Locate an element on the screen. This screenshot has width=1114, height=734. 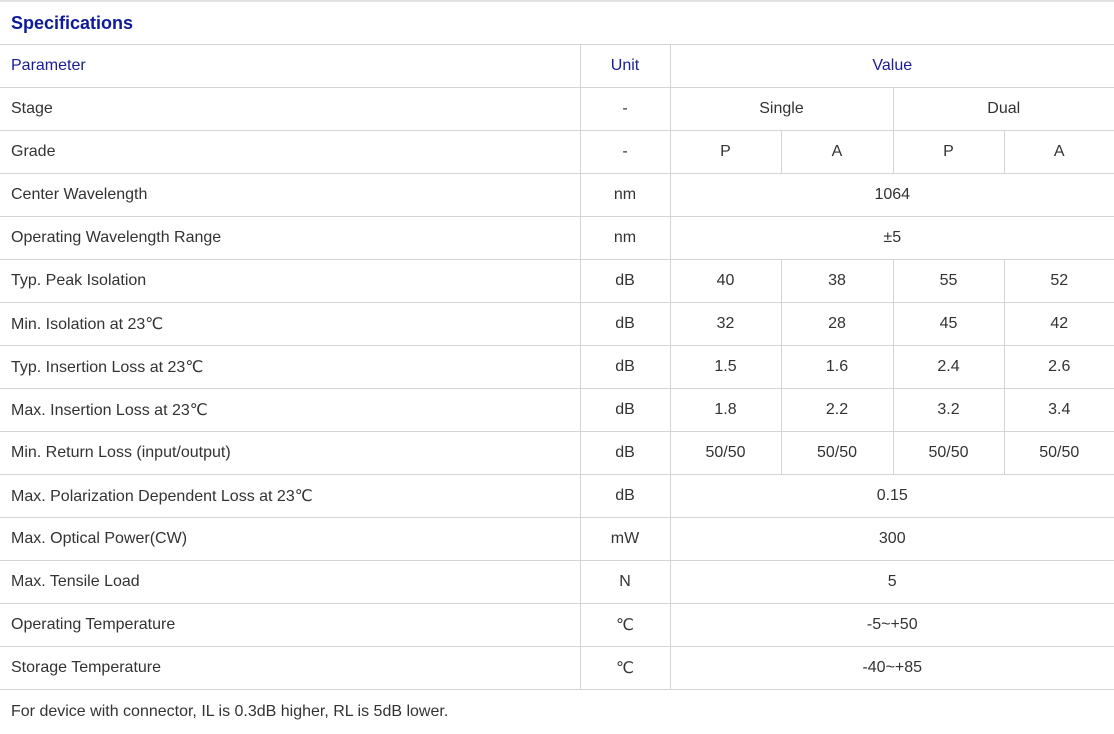
row-label: Max. Insertion Loss at 23℃ is located at coordinates (290, 410).